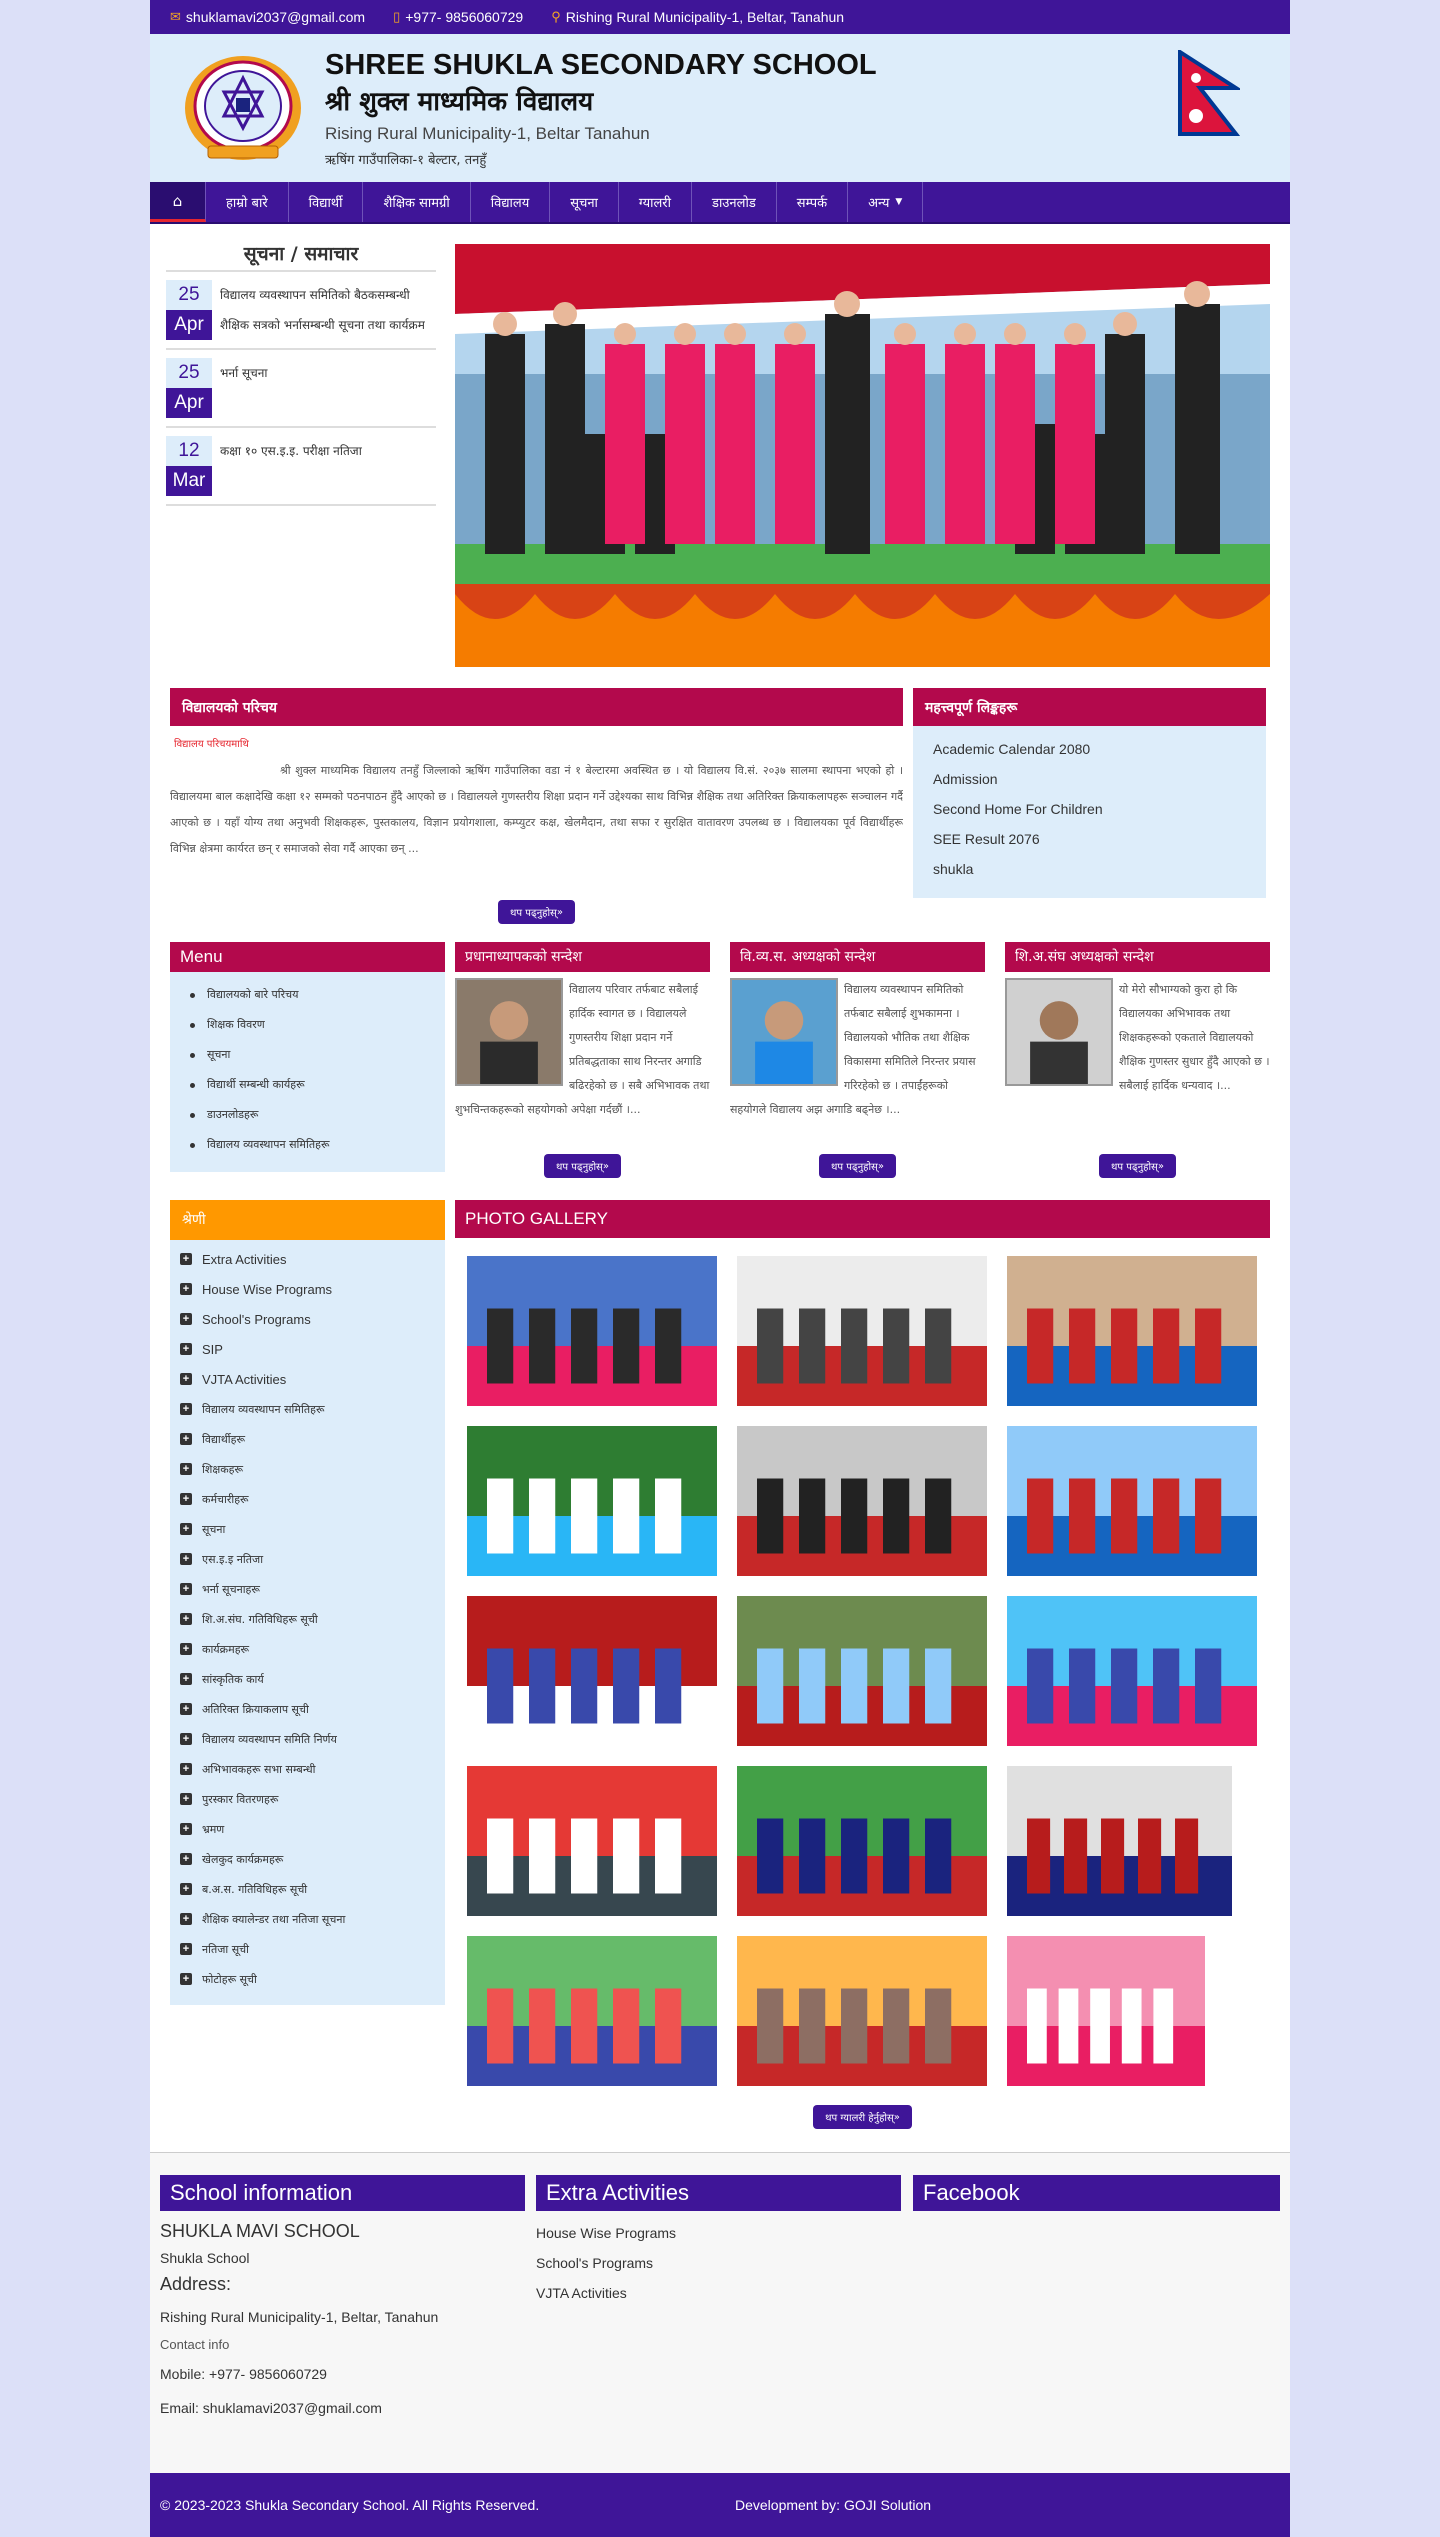 The width and height of the screenshot is (1440, 2537). I want to click on nav-home: ⌂, so click(178, 202).